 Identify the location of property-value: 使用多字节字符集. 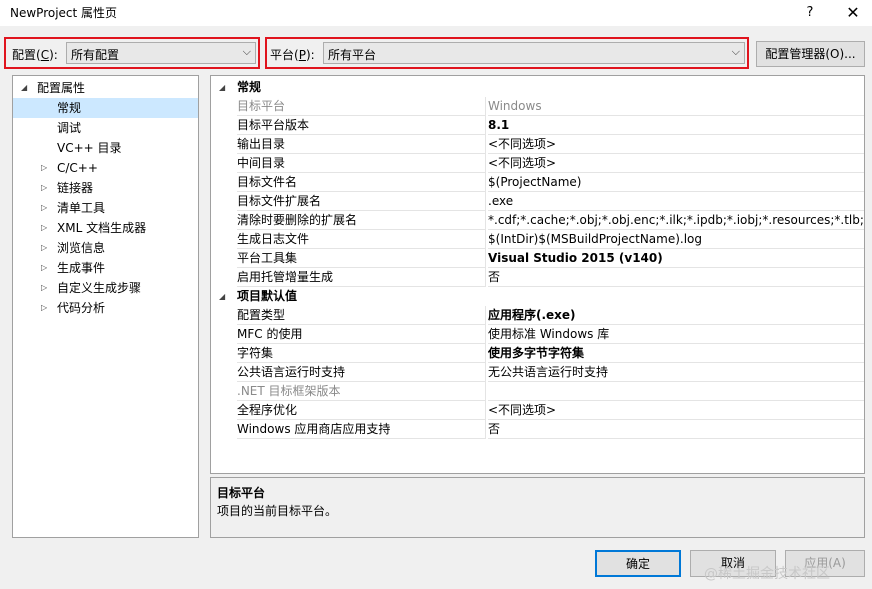
(676, 353).